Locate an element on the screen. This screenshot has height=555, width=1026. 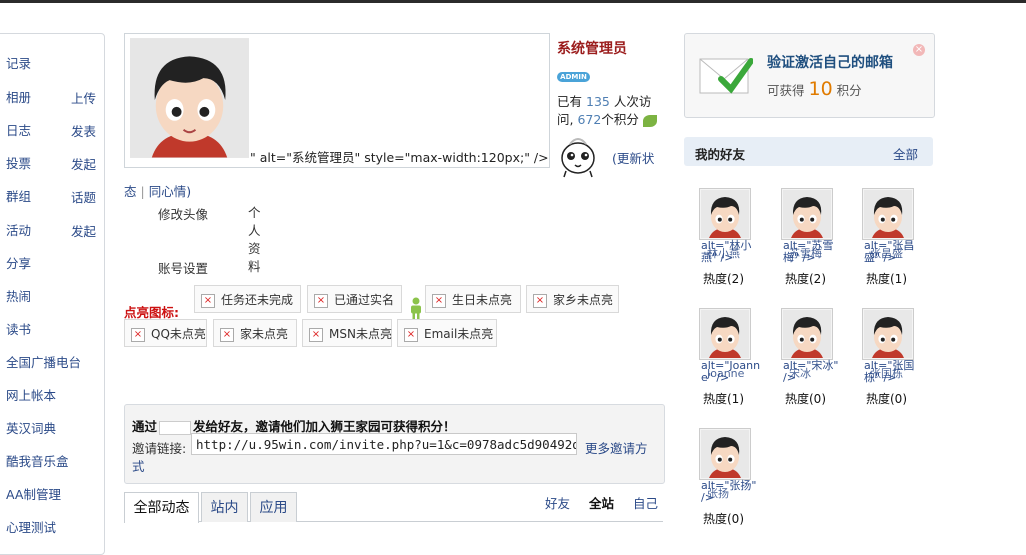
badge-qq: × QQ未点亮 is located at coordinates (165, 333).